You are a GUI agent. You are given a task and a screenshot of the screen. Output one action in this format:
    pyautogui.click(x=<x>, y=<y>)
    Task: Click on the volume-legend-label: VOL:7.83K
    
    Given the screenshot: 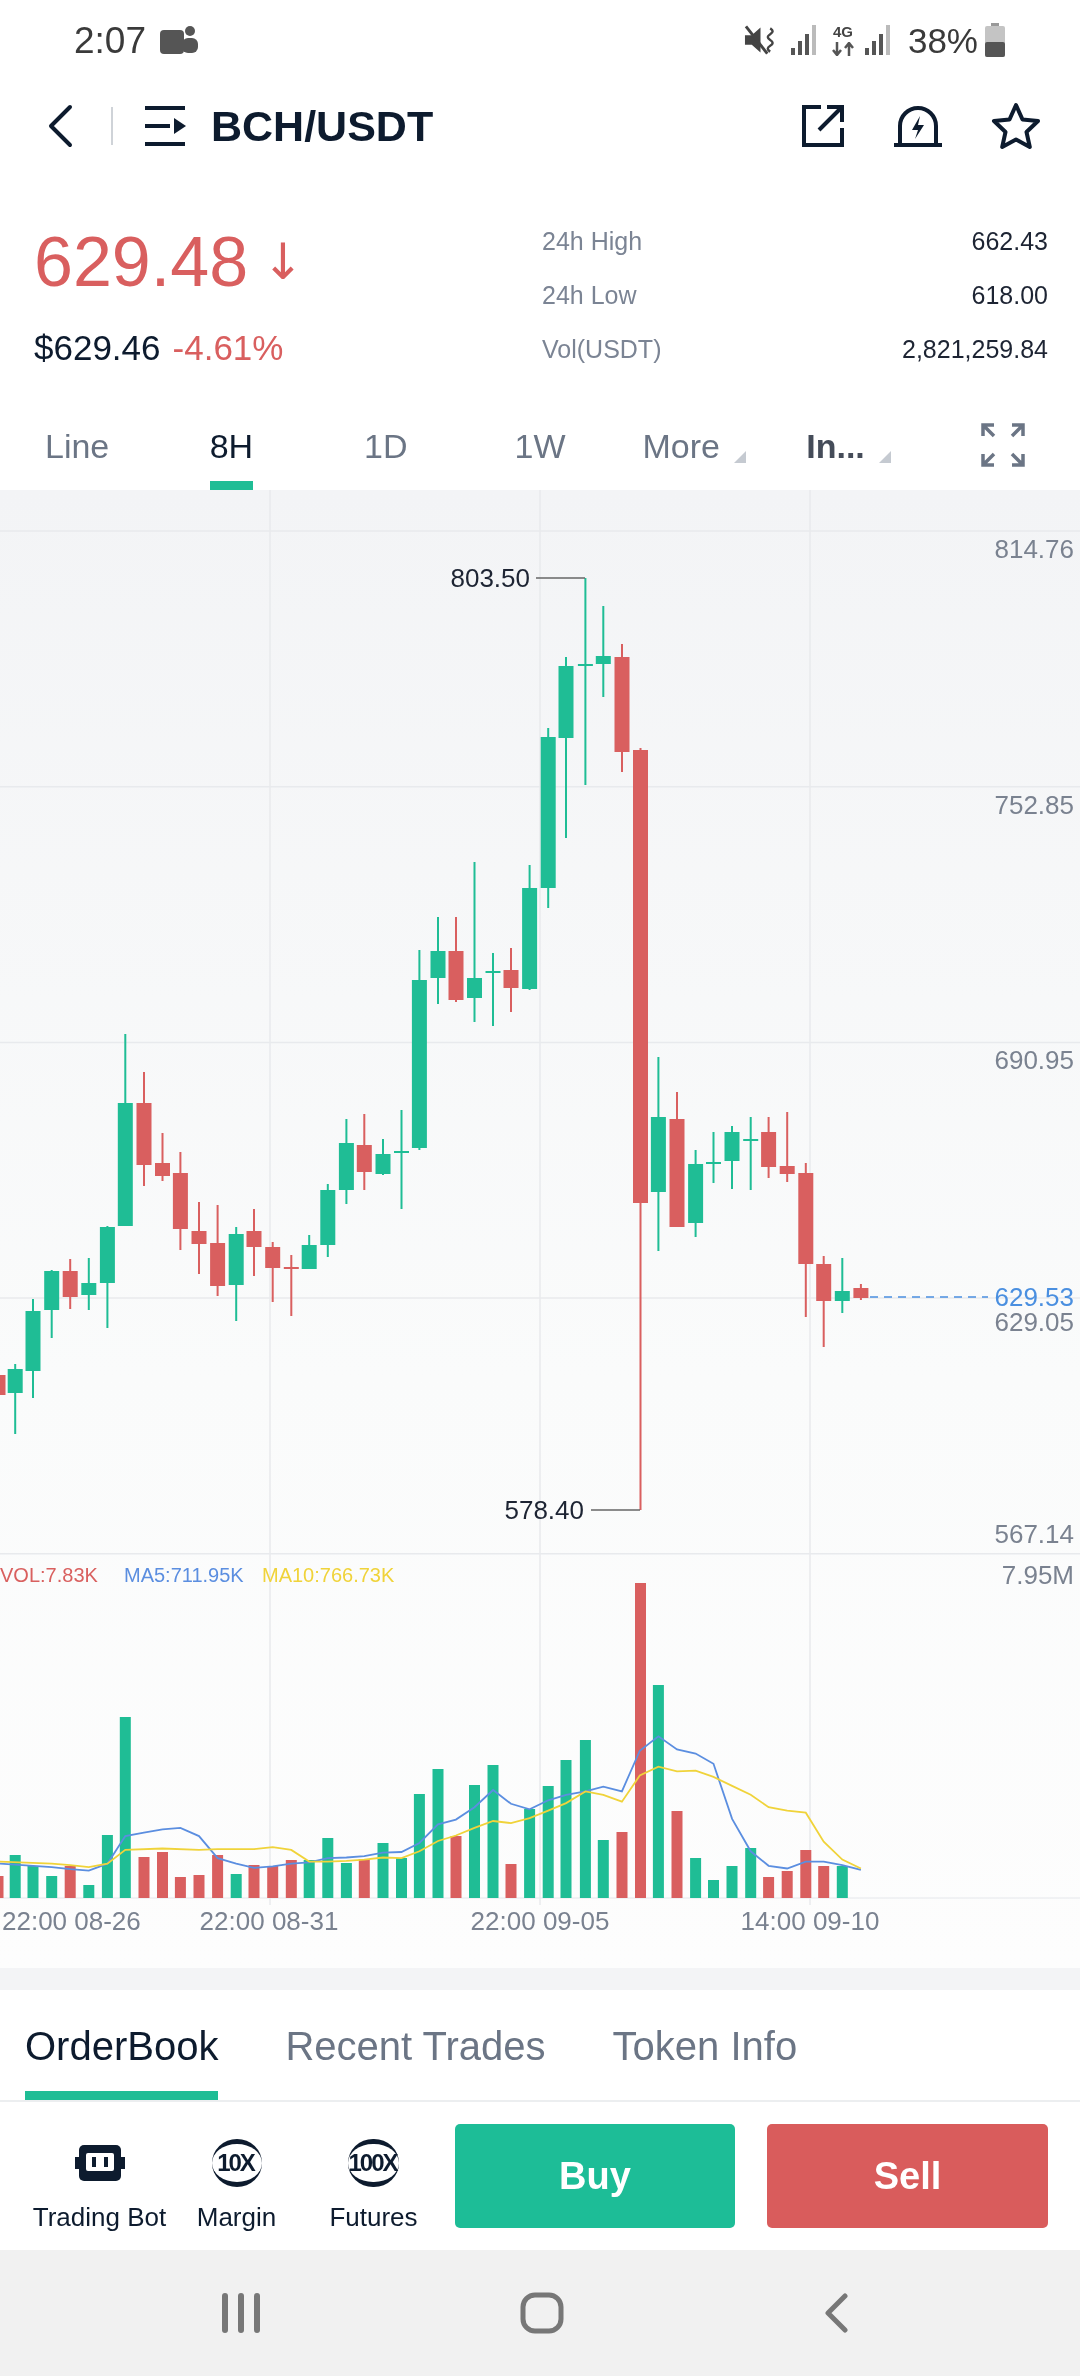 What is the action you would take?
    pyautogui.click(x=49, y=1575)
    